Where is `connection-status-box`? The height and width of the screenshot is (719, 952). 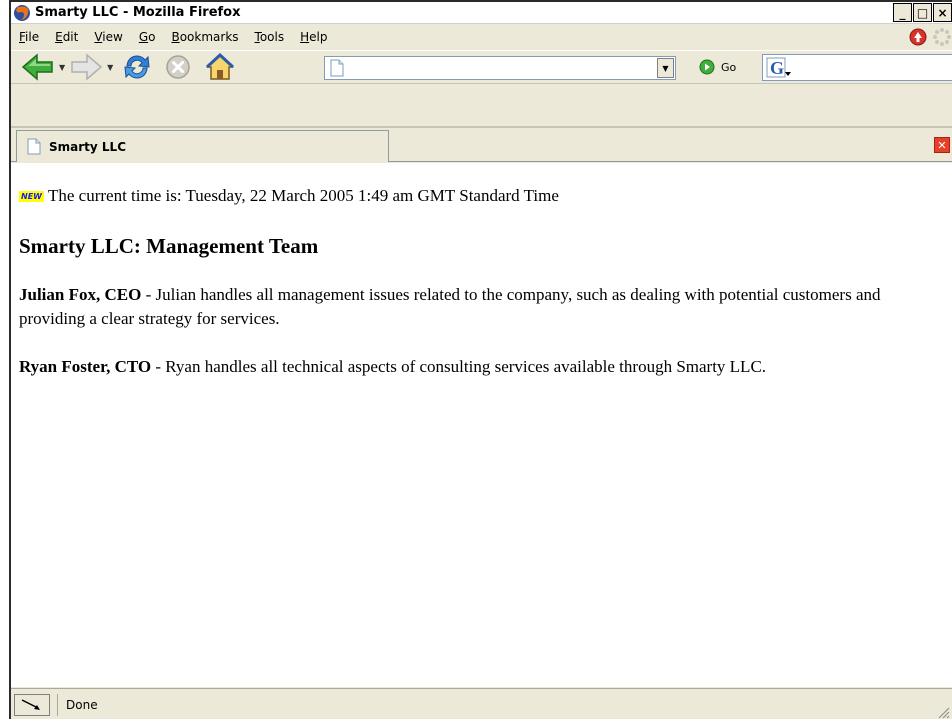
connection-status-box is located at coordinates (32, 705).